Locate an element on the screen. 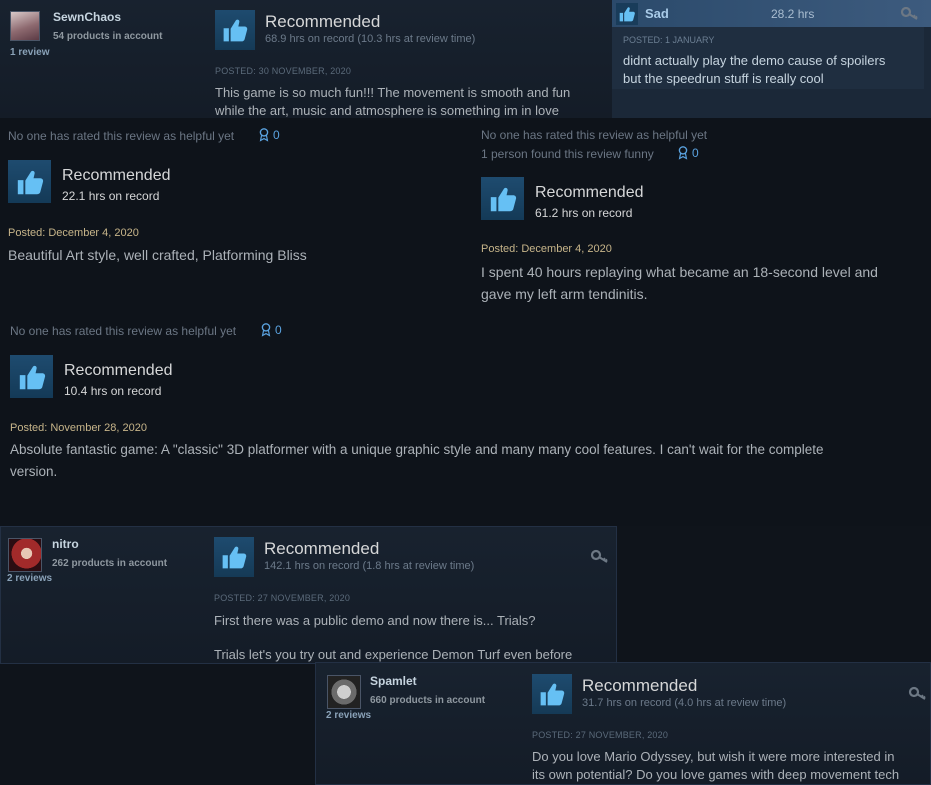  hours-on-record: 28.2 hrs is located at coordinates (793, 14).